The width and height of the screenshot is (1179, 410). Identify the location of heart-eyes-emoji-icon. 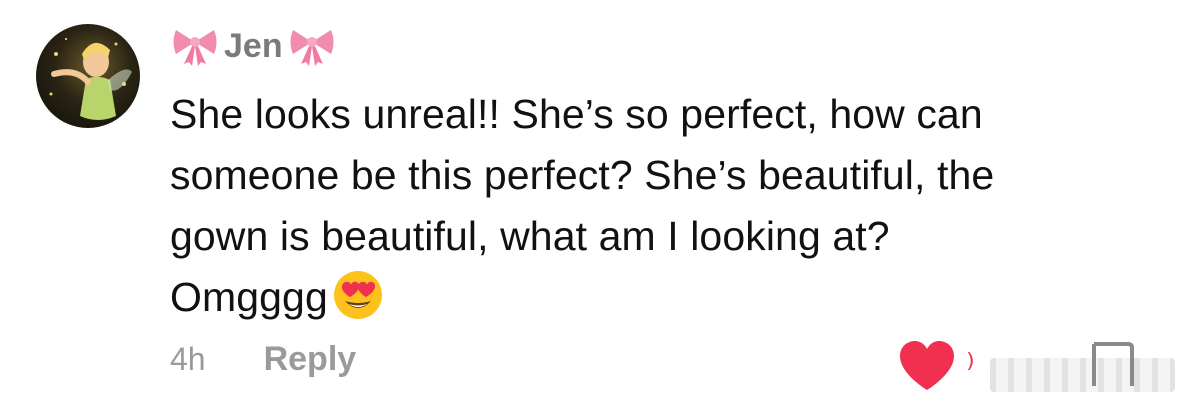
(357, 295).